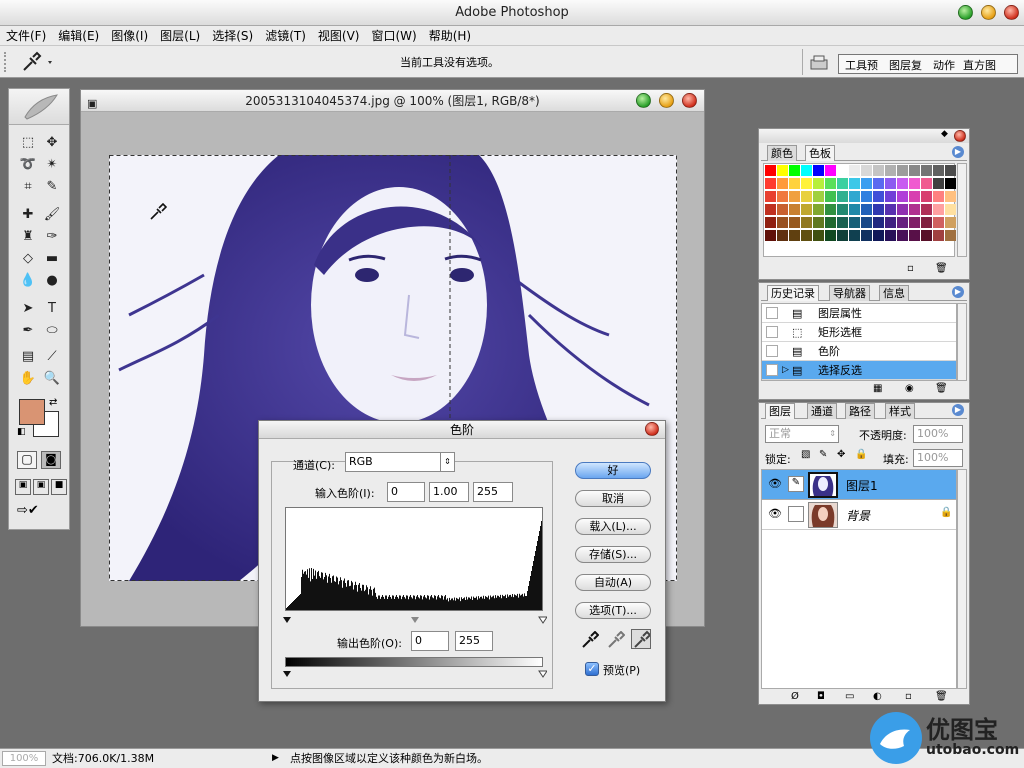  Describe the element at coordinates (802, 434) in the screenshot. I see `blend-mode-select: 正常 ⇕` at that location.